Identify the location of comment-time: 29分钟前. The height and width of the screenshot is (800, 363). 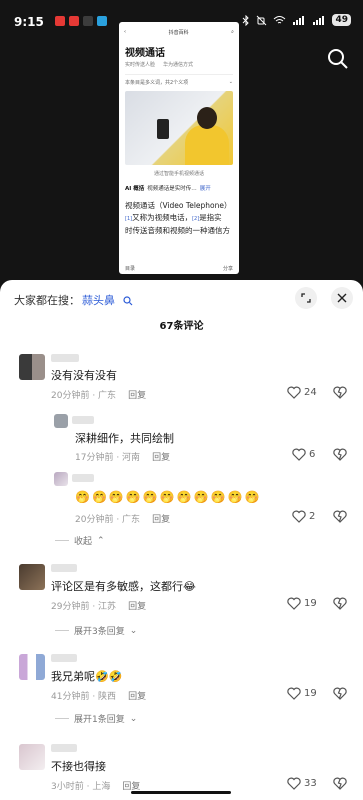
(70, 607).